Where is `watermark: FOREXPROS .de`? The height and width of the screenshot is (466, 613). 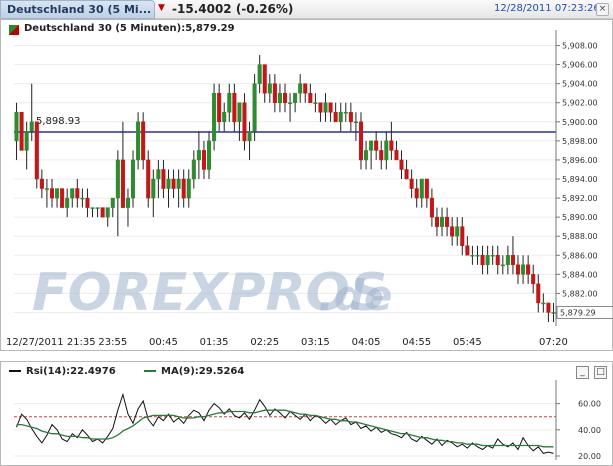
watermark: FOREXPROS .de is located at coordinates (212, 293).